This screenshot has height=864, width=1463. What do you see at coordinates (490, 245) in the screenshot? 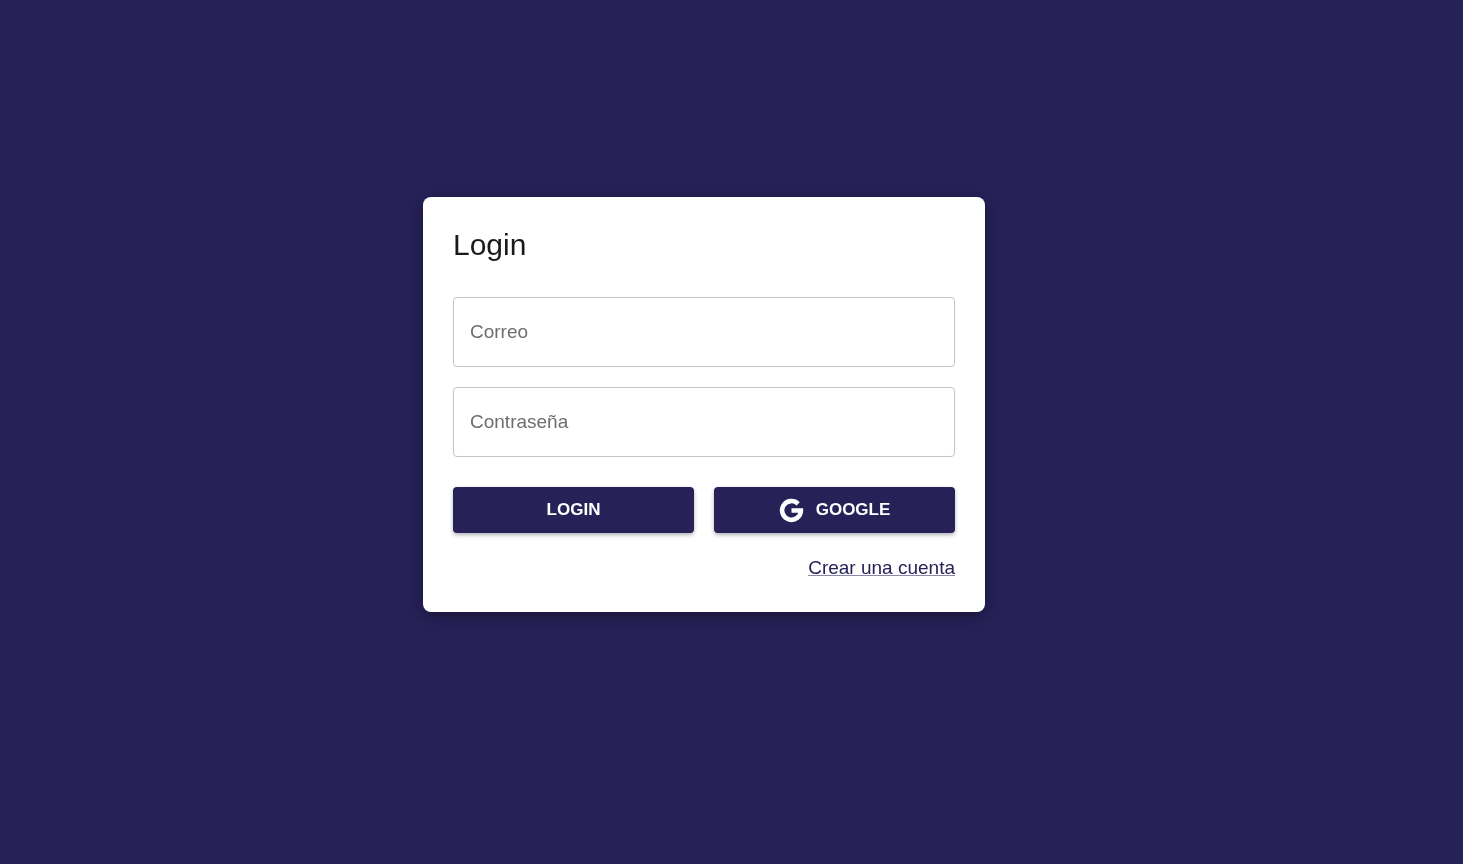
I see `card-title: Login` at bounding box center [490, 245].